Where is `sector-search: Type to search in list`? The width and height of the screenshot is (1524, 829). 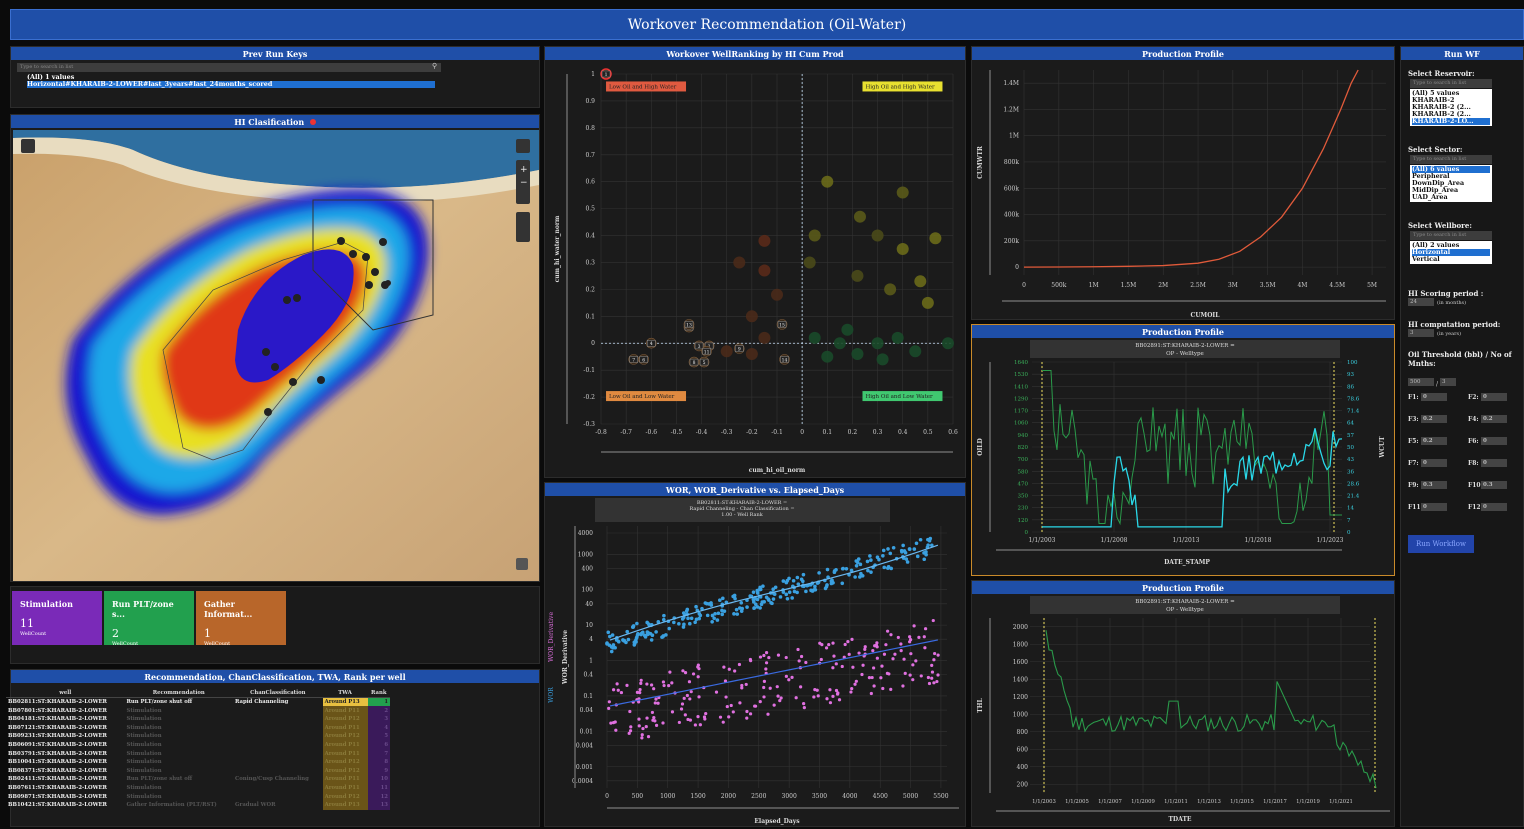 sector-search: Type to search in list is located at coordinates (1451, 159).